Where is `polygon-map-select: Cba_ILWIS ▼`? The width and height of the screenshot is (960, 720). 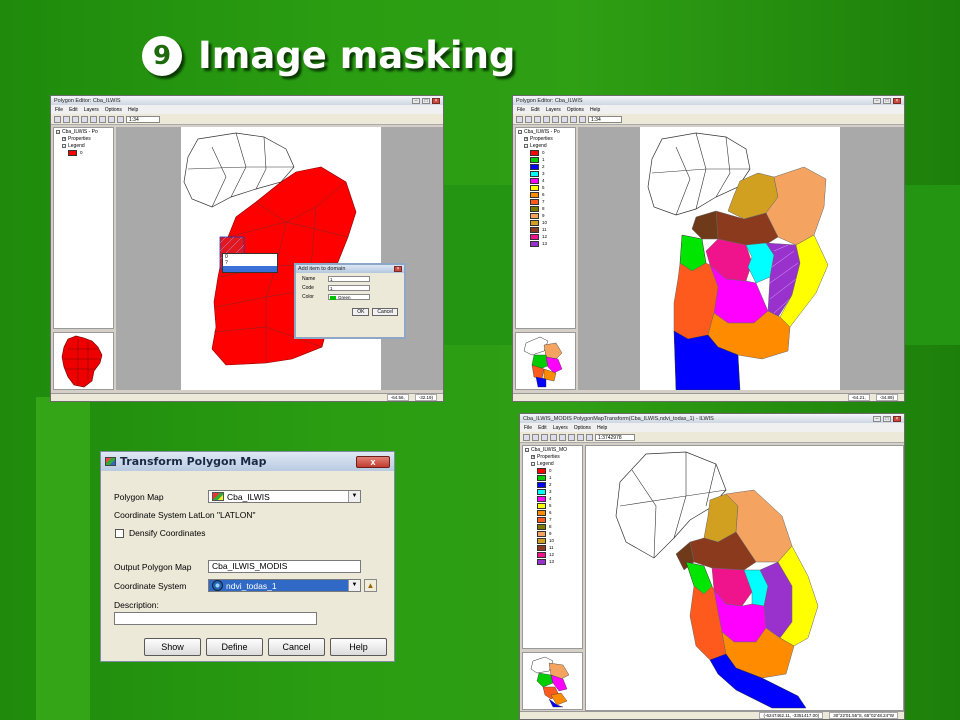
polygon-map-select: Cba_ILWIS ▼ is located at coordinates (284, 496).